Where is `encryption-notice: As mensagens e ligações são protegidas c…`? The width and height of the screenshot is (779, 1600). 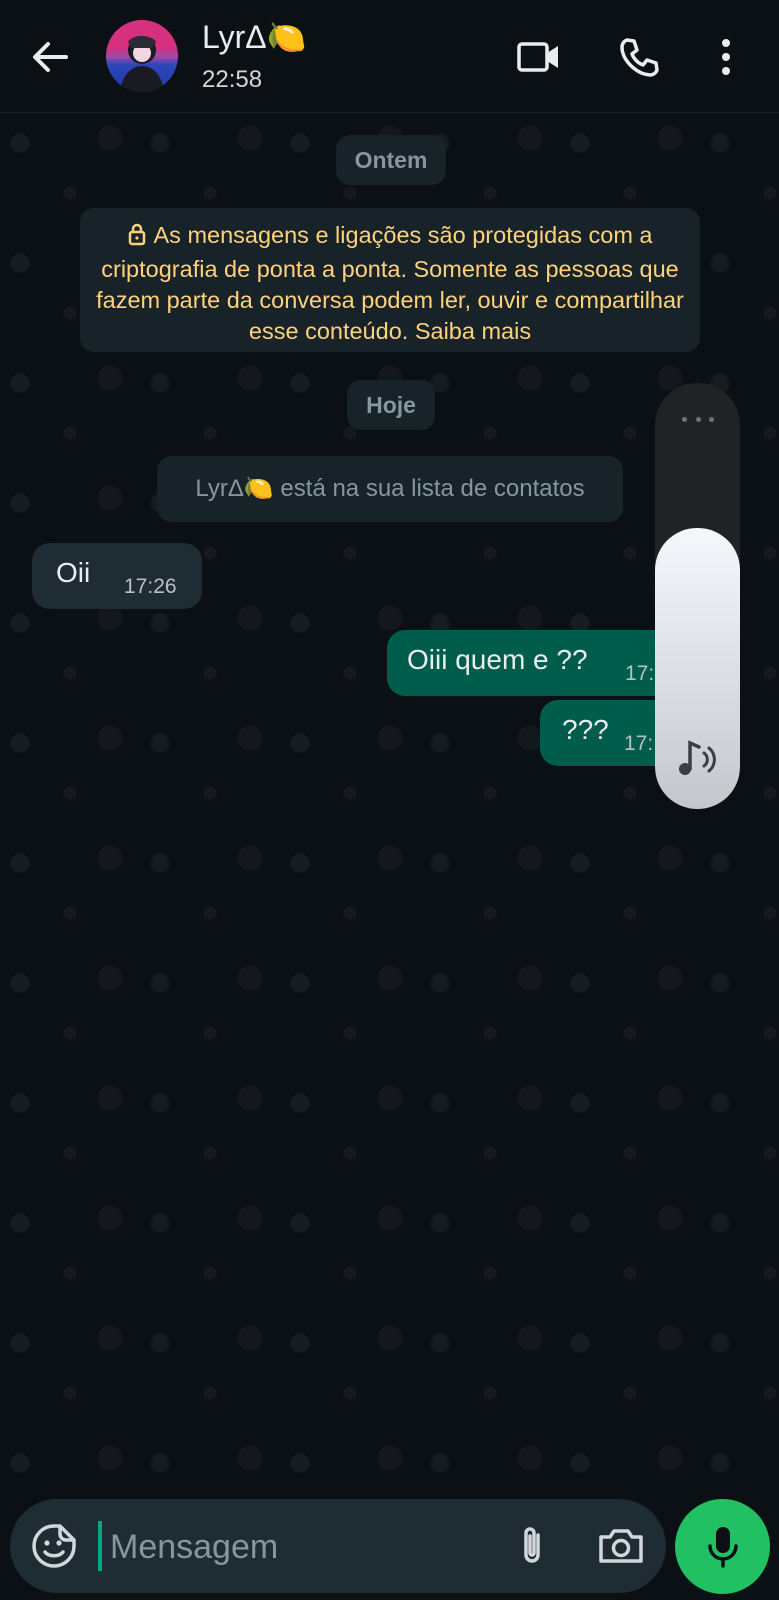 encryption-notice: As mensagens e ligações são protegidas c… is located at coordinates (390, 280).